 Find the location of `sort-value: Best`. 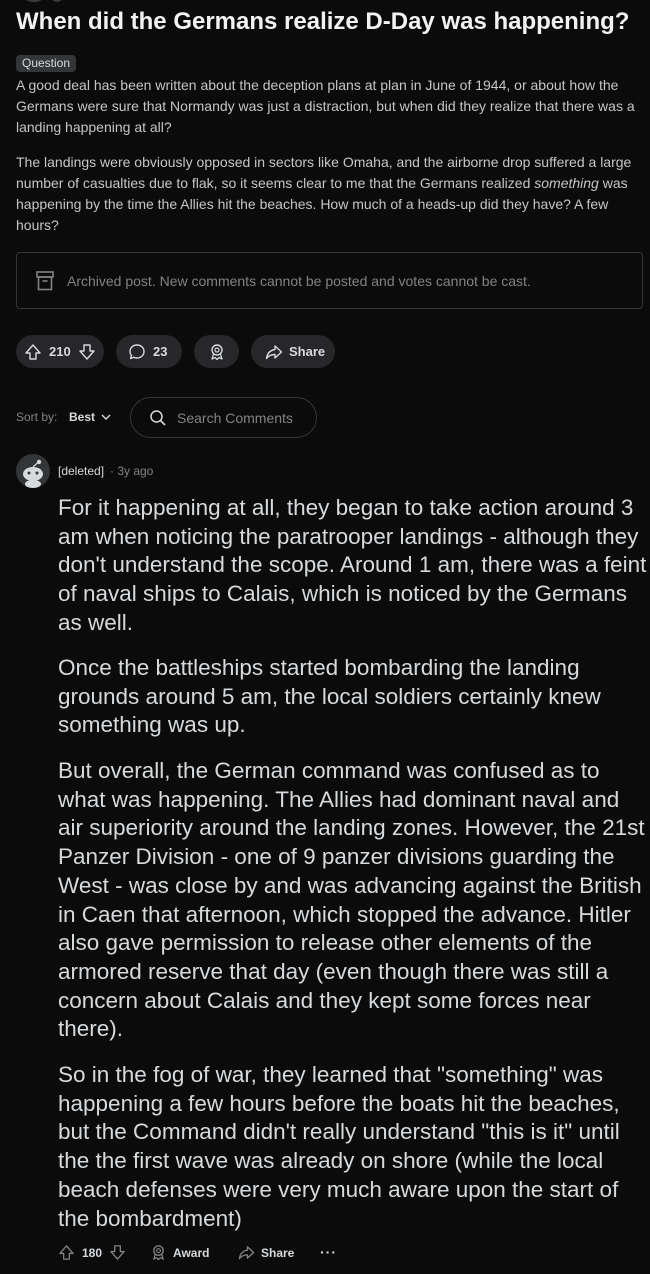

sort-value: Best is located at coordinates (82, 417).